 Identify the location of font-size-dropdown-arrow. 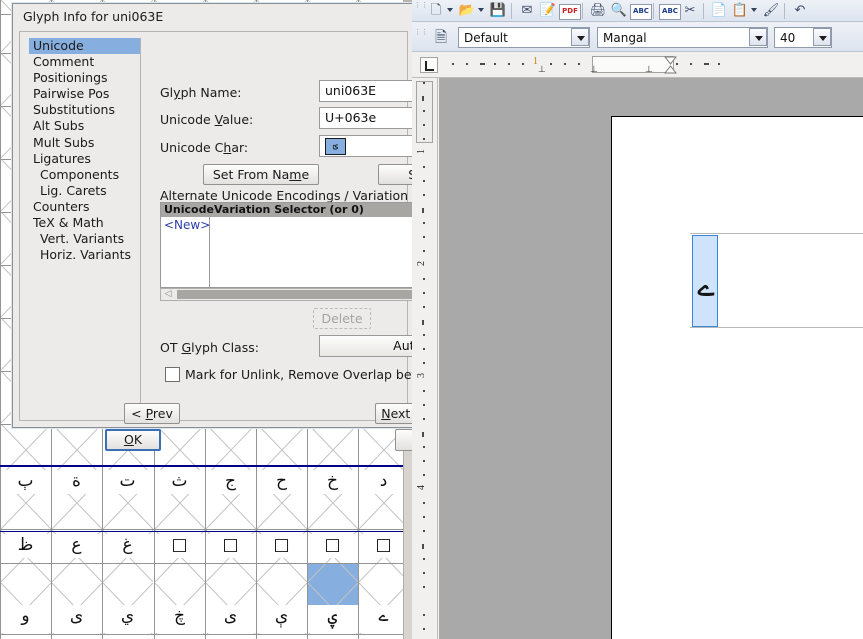
(822, 37).